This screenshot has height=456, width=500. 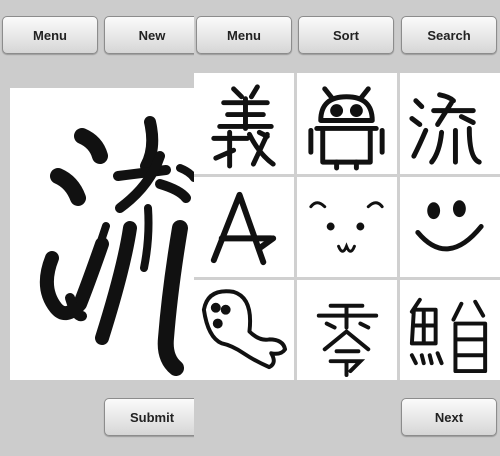 What do you see at coordinates (244, 35) in the screenshot?
I see `menu-button-right: Menu` at bounding box center [244, 35].